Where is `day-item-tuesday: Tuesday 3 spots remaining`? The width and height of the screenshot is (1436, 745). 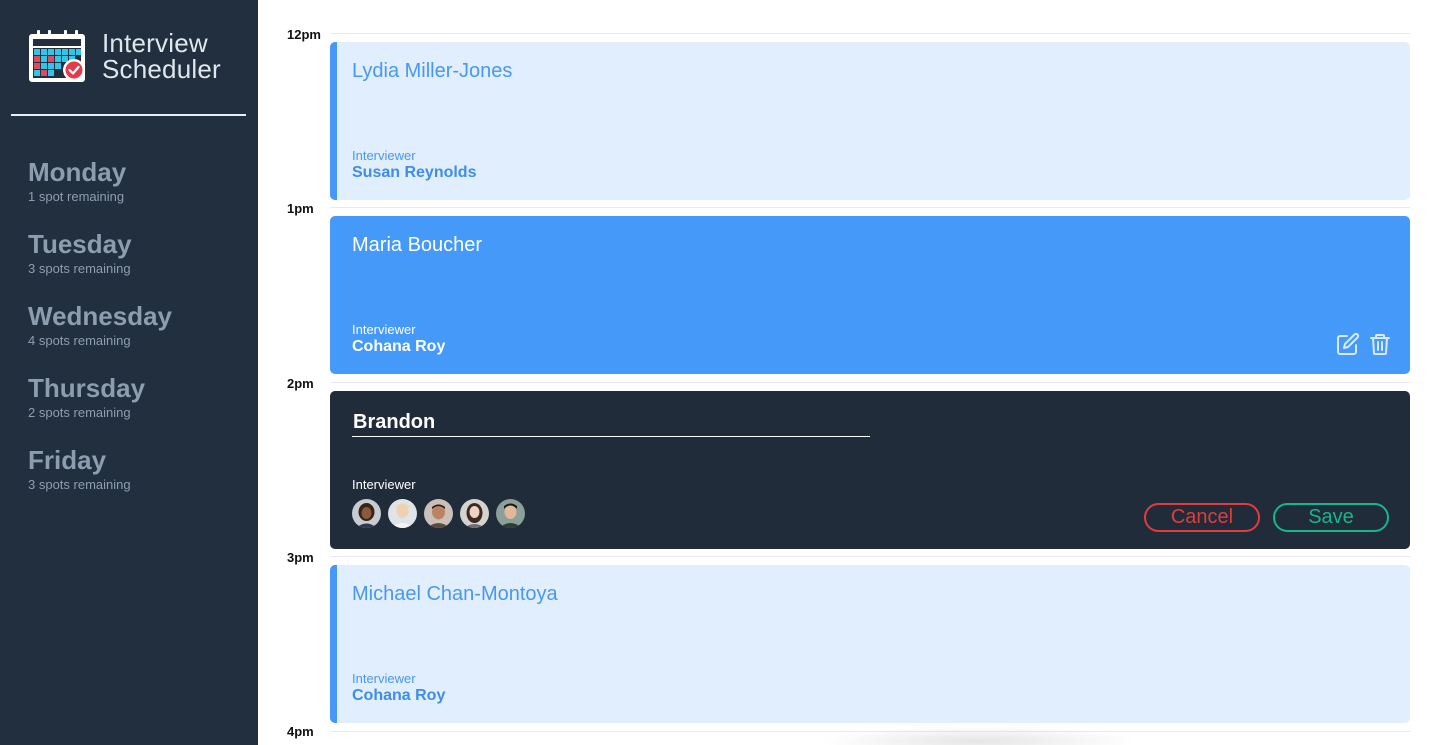
day-item-tuesday: Tuesday 3 spots remaining is located at coordinates (100, 264).